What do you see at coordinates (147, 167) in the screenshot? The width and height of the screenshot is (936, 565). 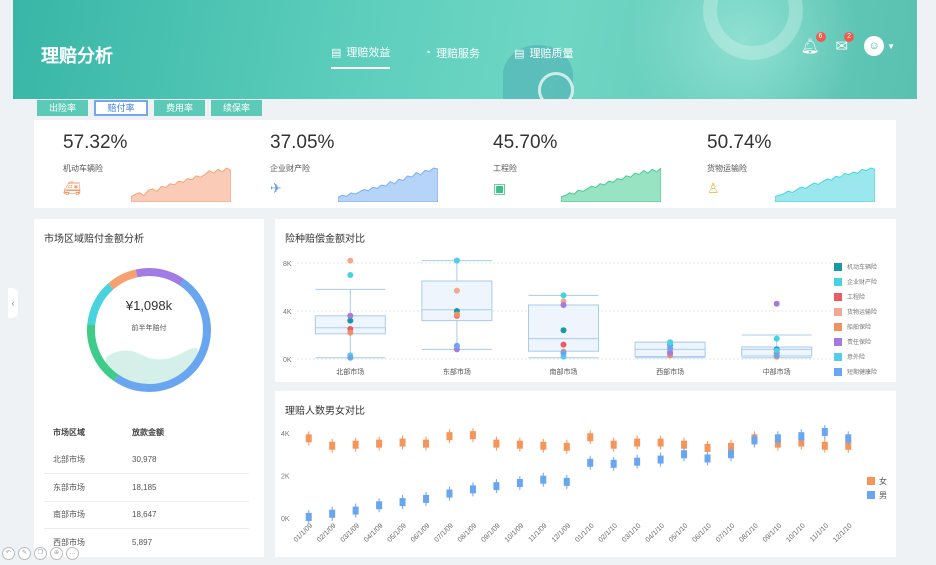 I see `kpi-motor: 57.32% 机动车辆险 🚑︎` at bounding box center [147, 167].